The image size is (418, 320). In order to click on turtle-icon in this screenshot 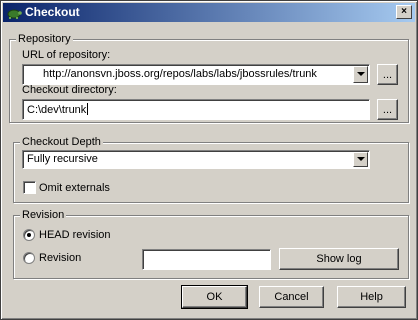, I will do `click(14, 13)`.